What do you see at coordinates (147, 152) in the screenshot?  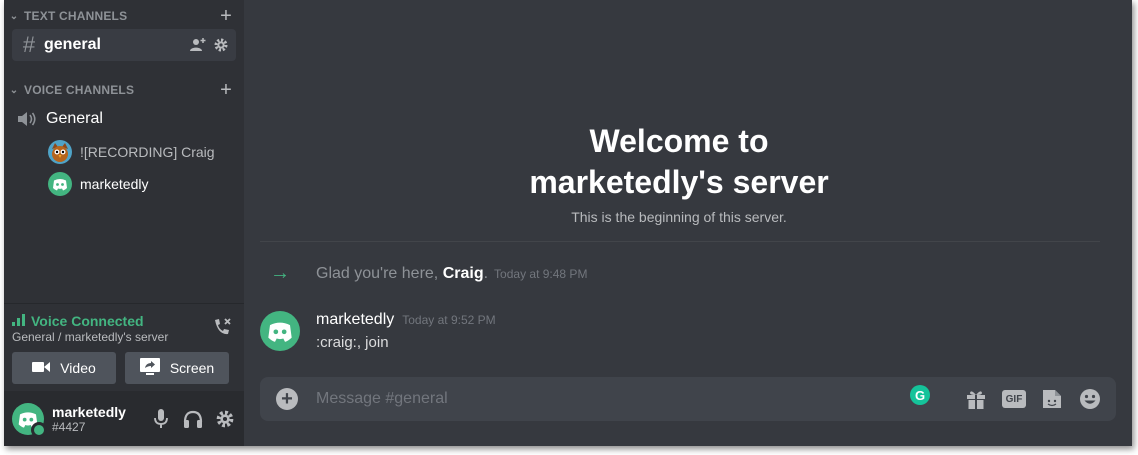 I see `voice-user-name: ![RECORDING] Craig` at bounding box center [147, 152].